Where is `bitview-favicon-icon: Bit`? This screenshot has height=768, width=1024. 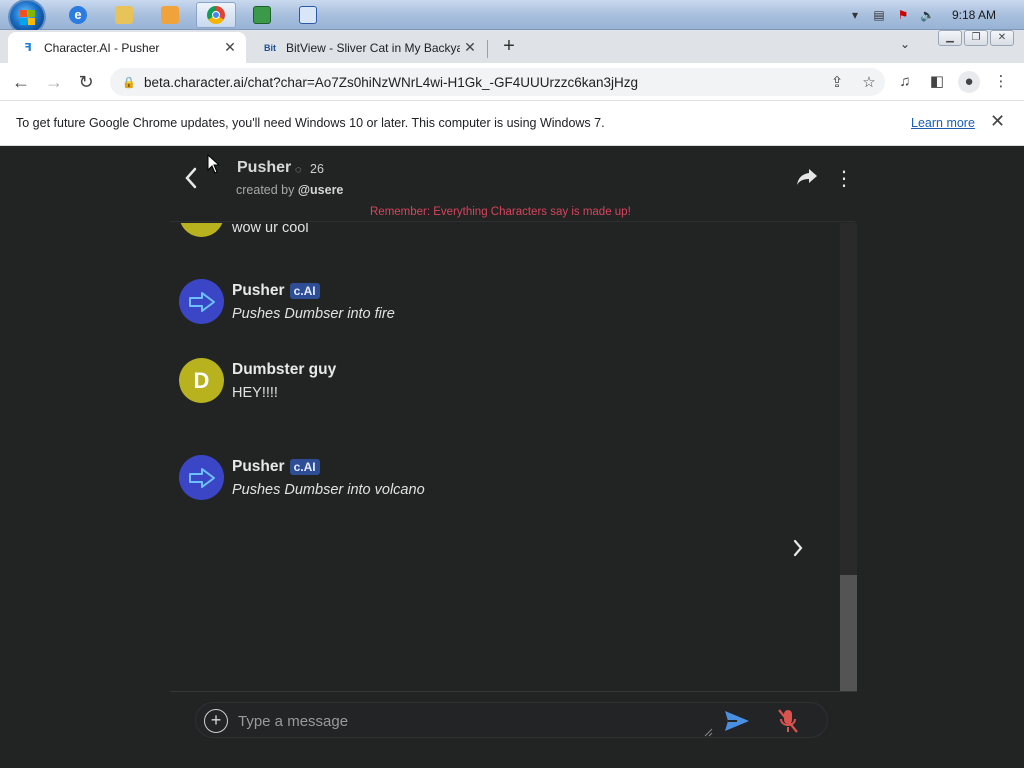 bitview-favicon-icon: Bit is located at coordinates (270, 47).